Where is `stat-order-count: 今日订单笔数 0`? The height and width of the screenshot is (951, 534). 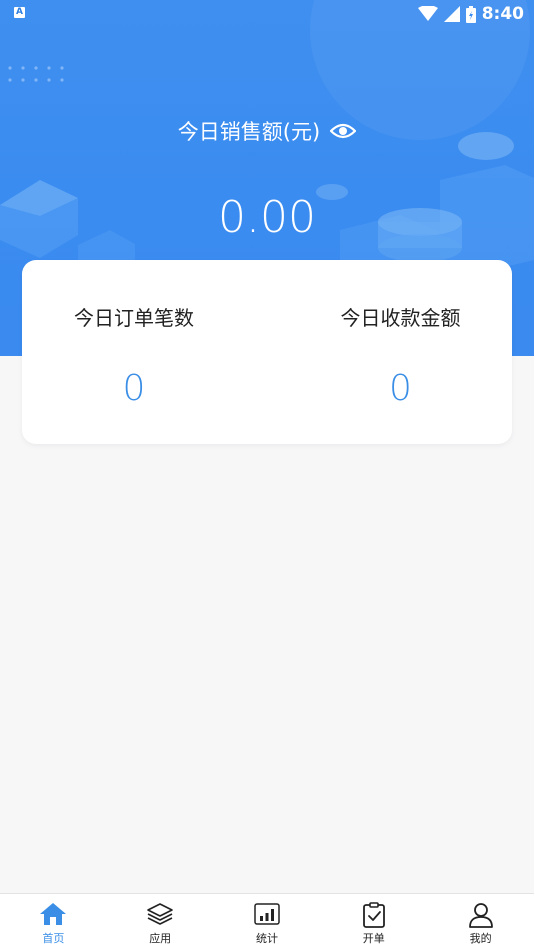 stat-order-count: 今日订单笔数 0 is located at coordinates (134, 352).